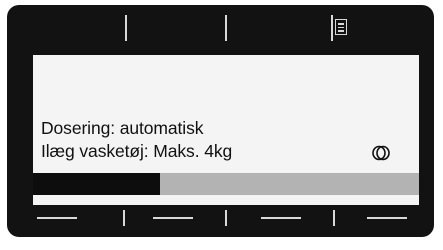 Image resolution: width=443 pixels, height=250 pixels. What do you see at coordinates (381, 153) in the screenshot?
I see `double-ring-icon` at bounding box center [381, 153].